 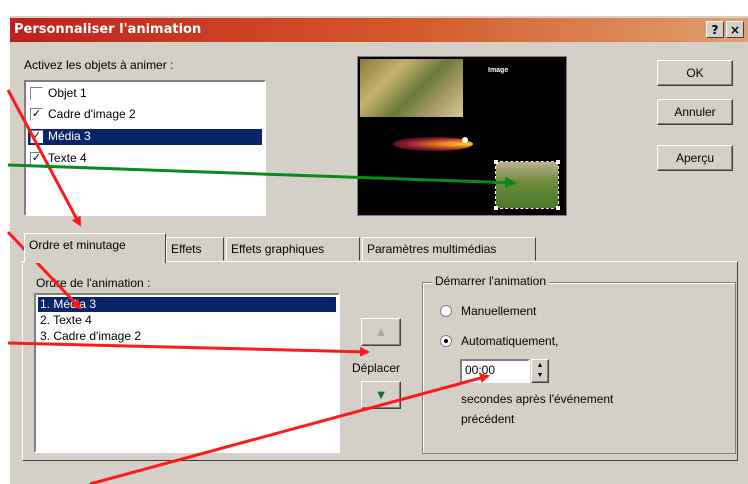 What do you see at coordinates (95, 248) in the screenshot?
I see `tab-ordre-minutage: Ordre et minutage` at bounding box center [95, 248].